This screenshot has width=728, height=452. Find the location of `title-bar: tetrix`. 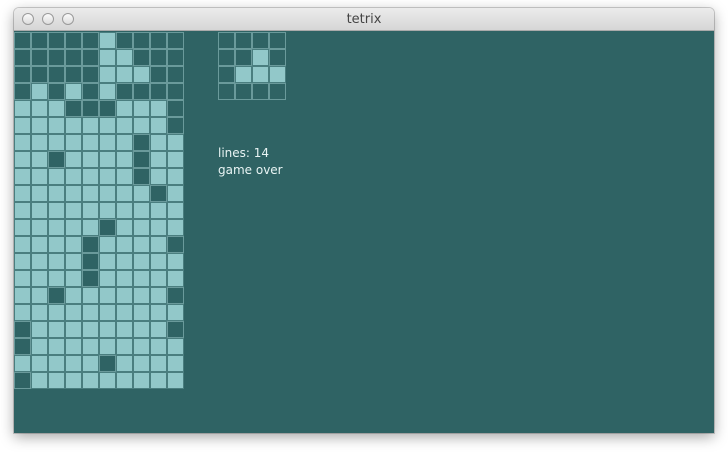

title-bar: tetrix is located at coordinates (364, 19).